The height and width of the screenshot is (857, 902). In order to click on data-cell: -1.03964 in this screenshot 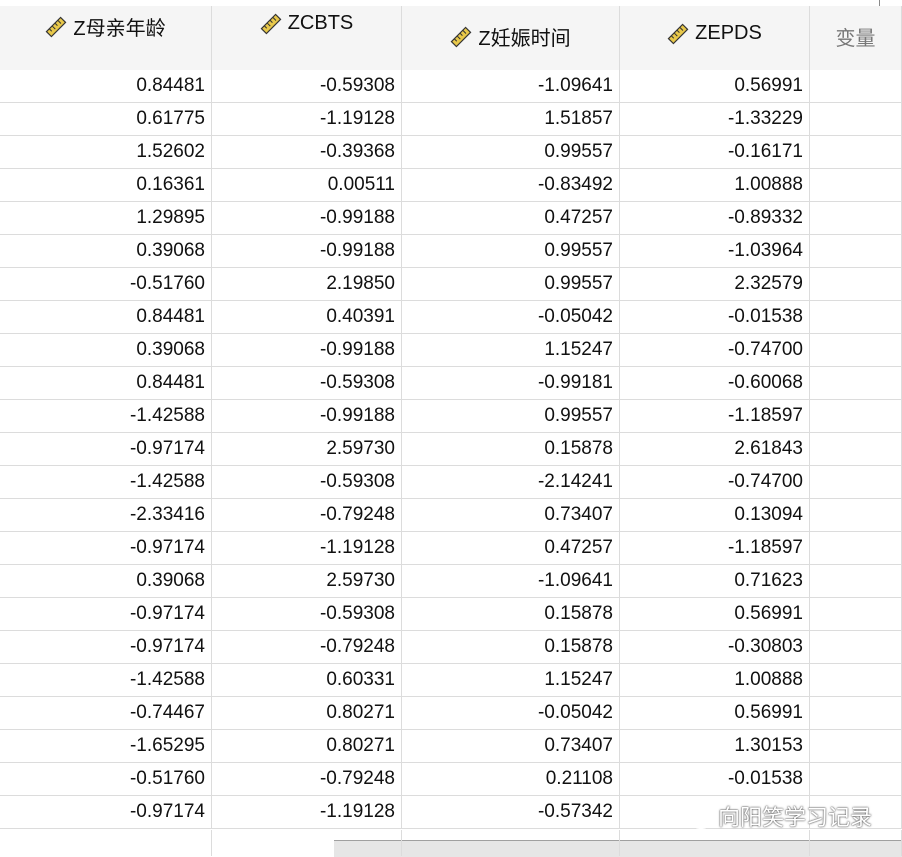, I will do `click(715, 251)`.